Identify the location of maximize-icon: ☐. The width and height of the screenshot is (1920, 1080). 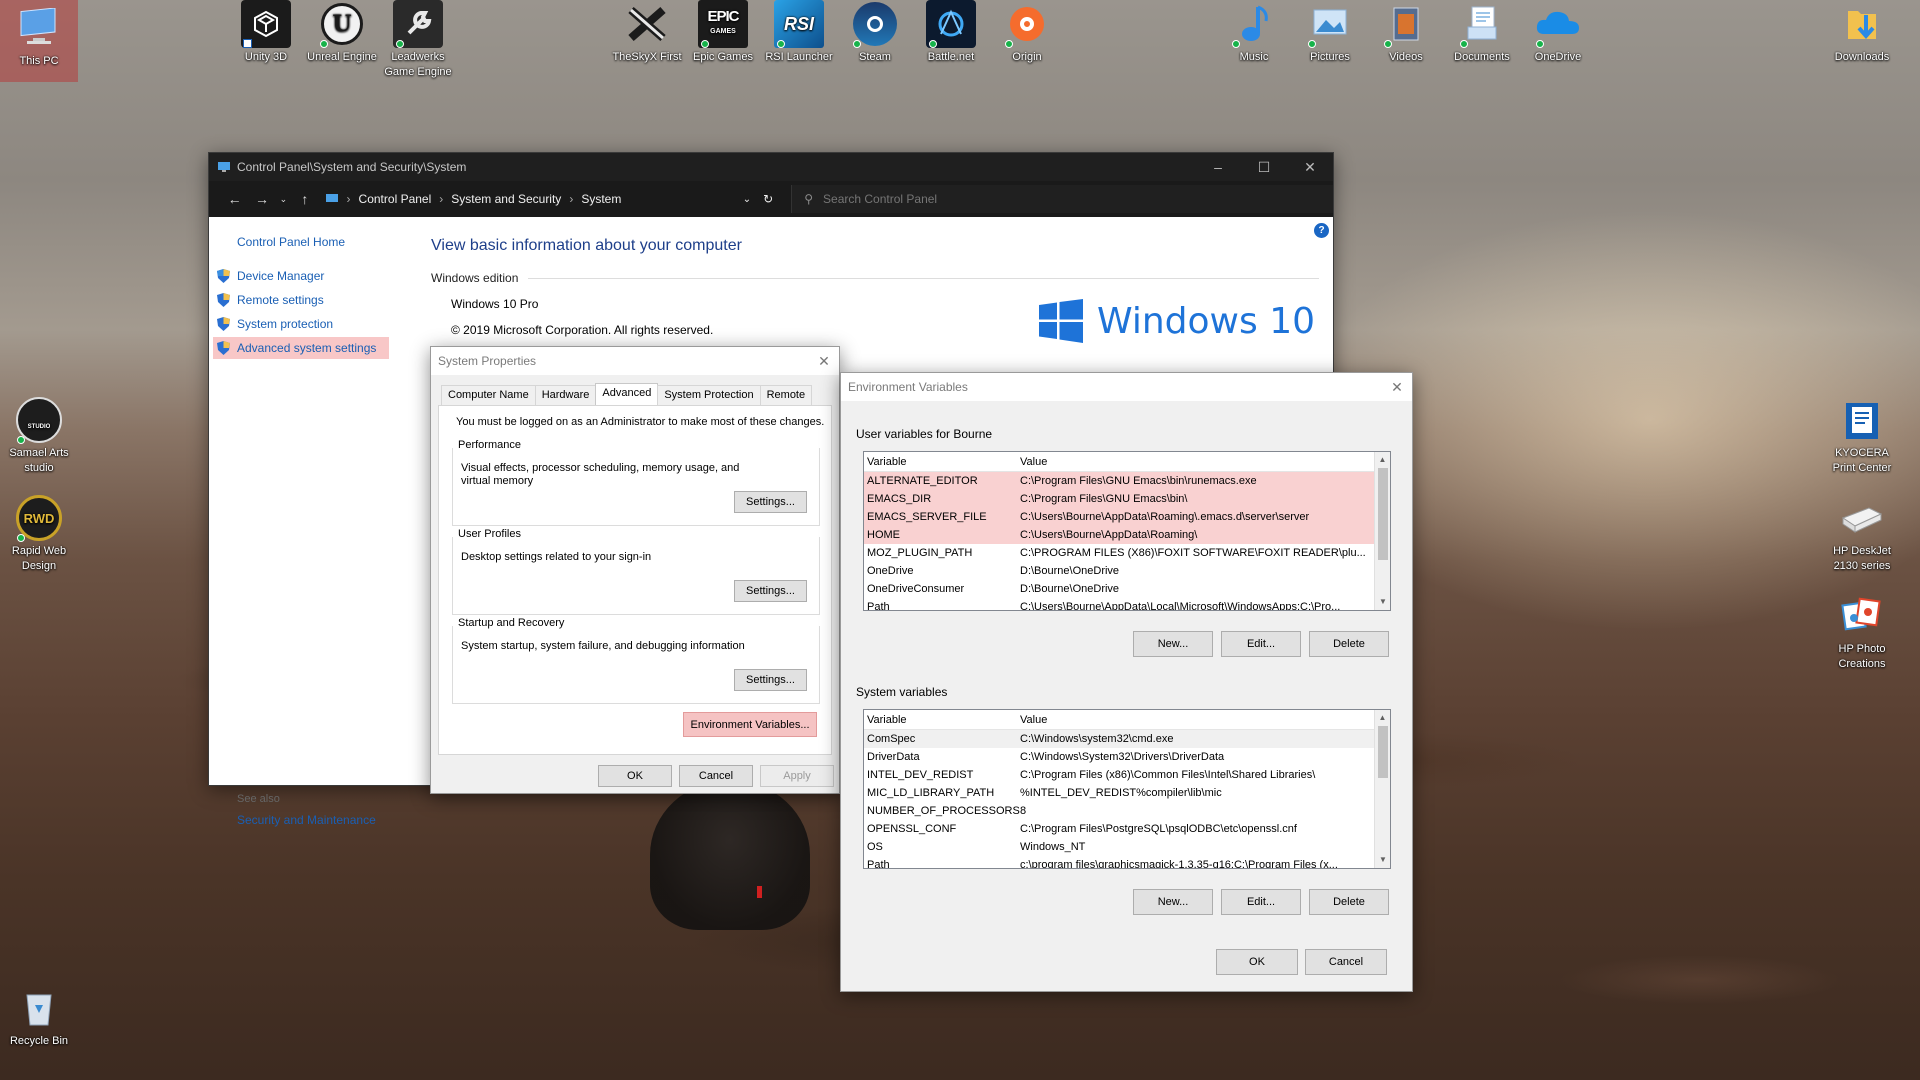
(1264, 167).